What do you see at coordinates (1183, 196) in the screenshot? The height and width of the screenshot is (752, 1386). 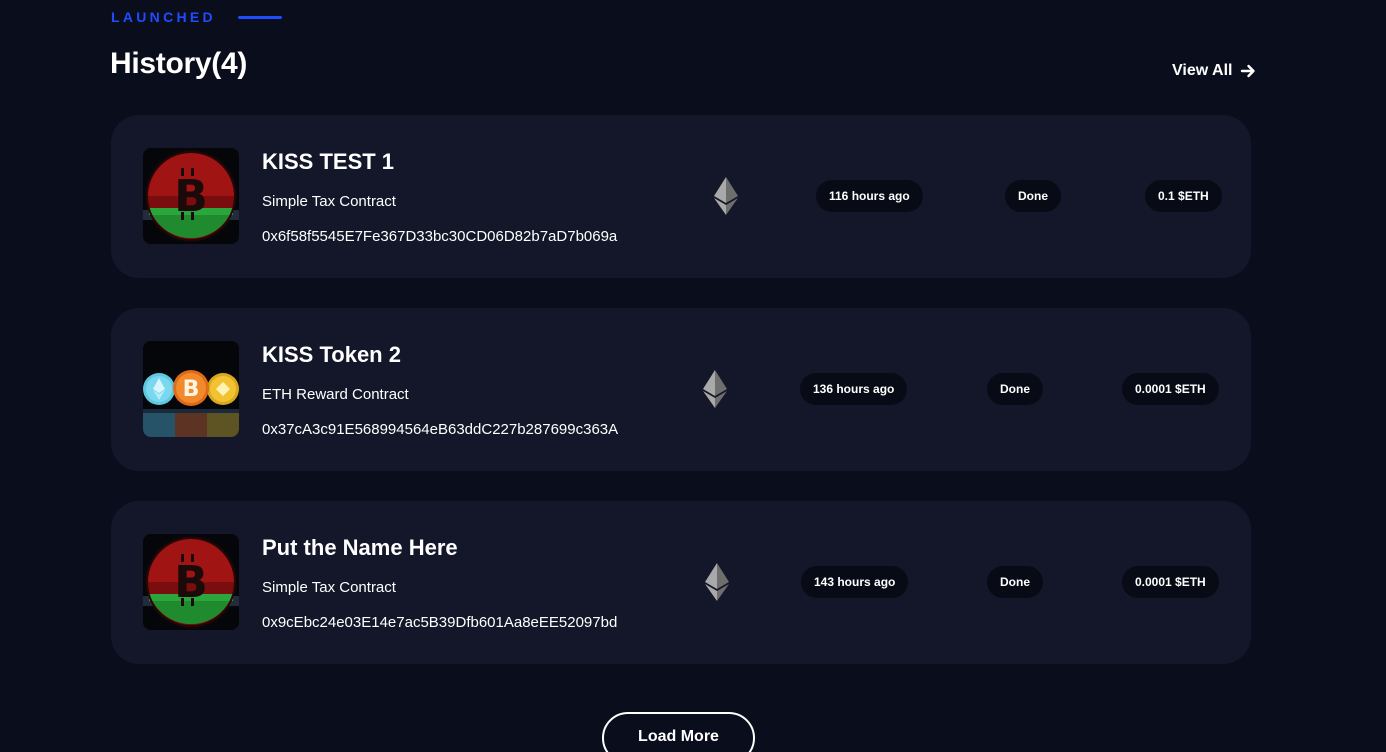 I see `fee-badge: 0.1 $ETH` at bounding box center [1183, 196].